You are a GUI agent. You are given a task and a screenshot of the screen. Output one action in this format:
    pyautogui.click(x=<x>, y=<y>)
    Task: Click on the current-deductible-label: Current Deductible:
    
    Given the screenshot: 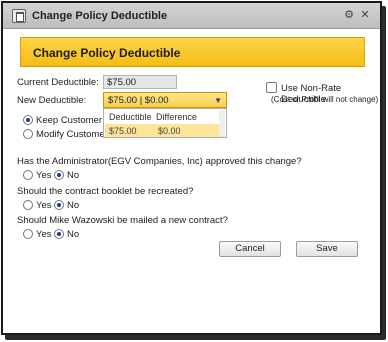 What is the action you would take?
    pyautogui.click(x=58, y=82)
    